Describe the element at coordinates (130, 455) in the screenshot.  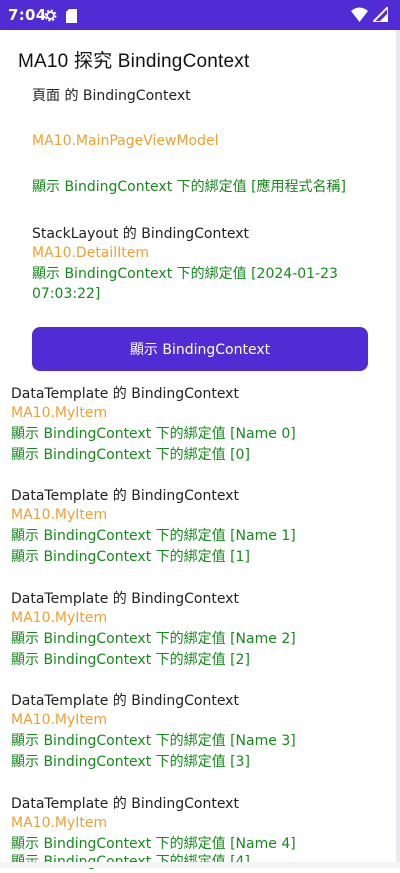
I see `item-index-value: 顯示 BindingContext 下的綁定值 [0]` at that location.